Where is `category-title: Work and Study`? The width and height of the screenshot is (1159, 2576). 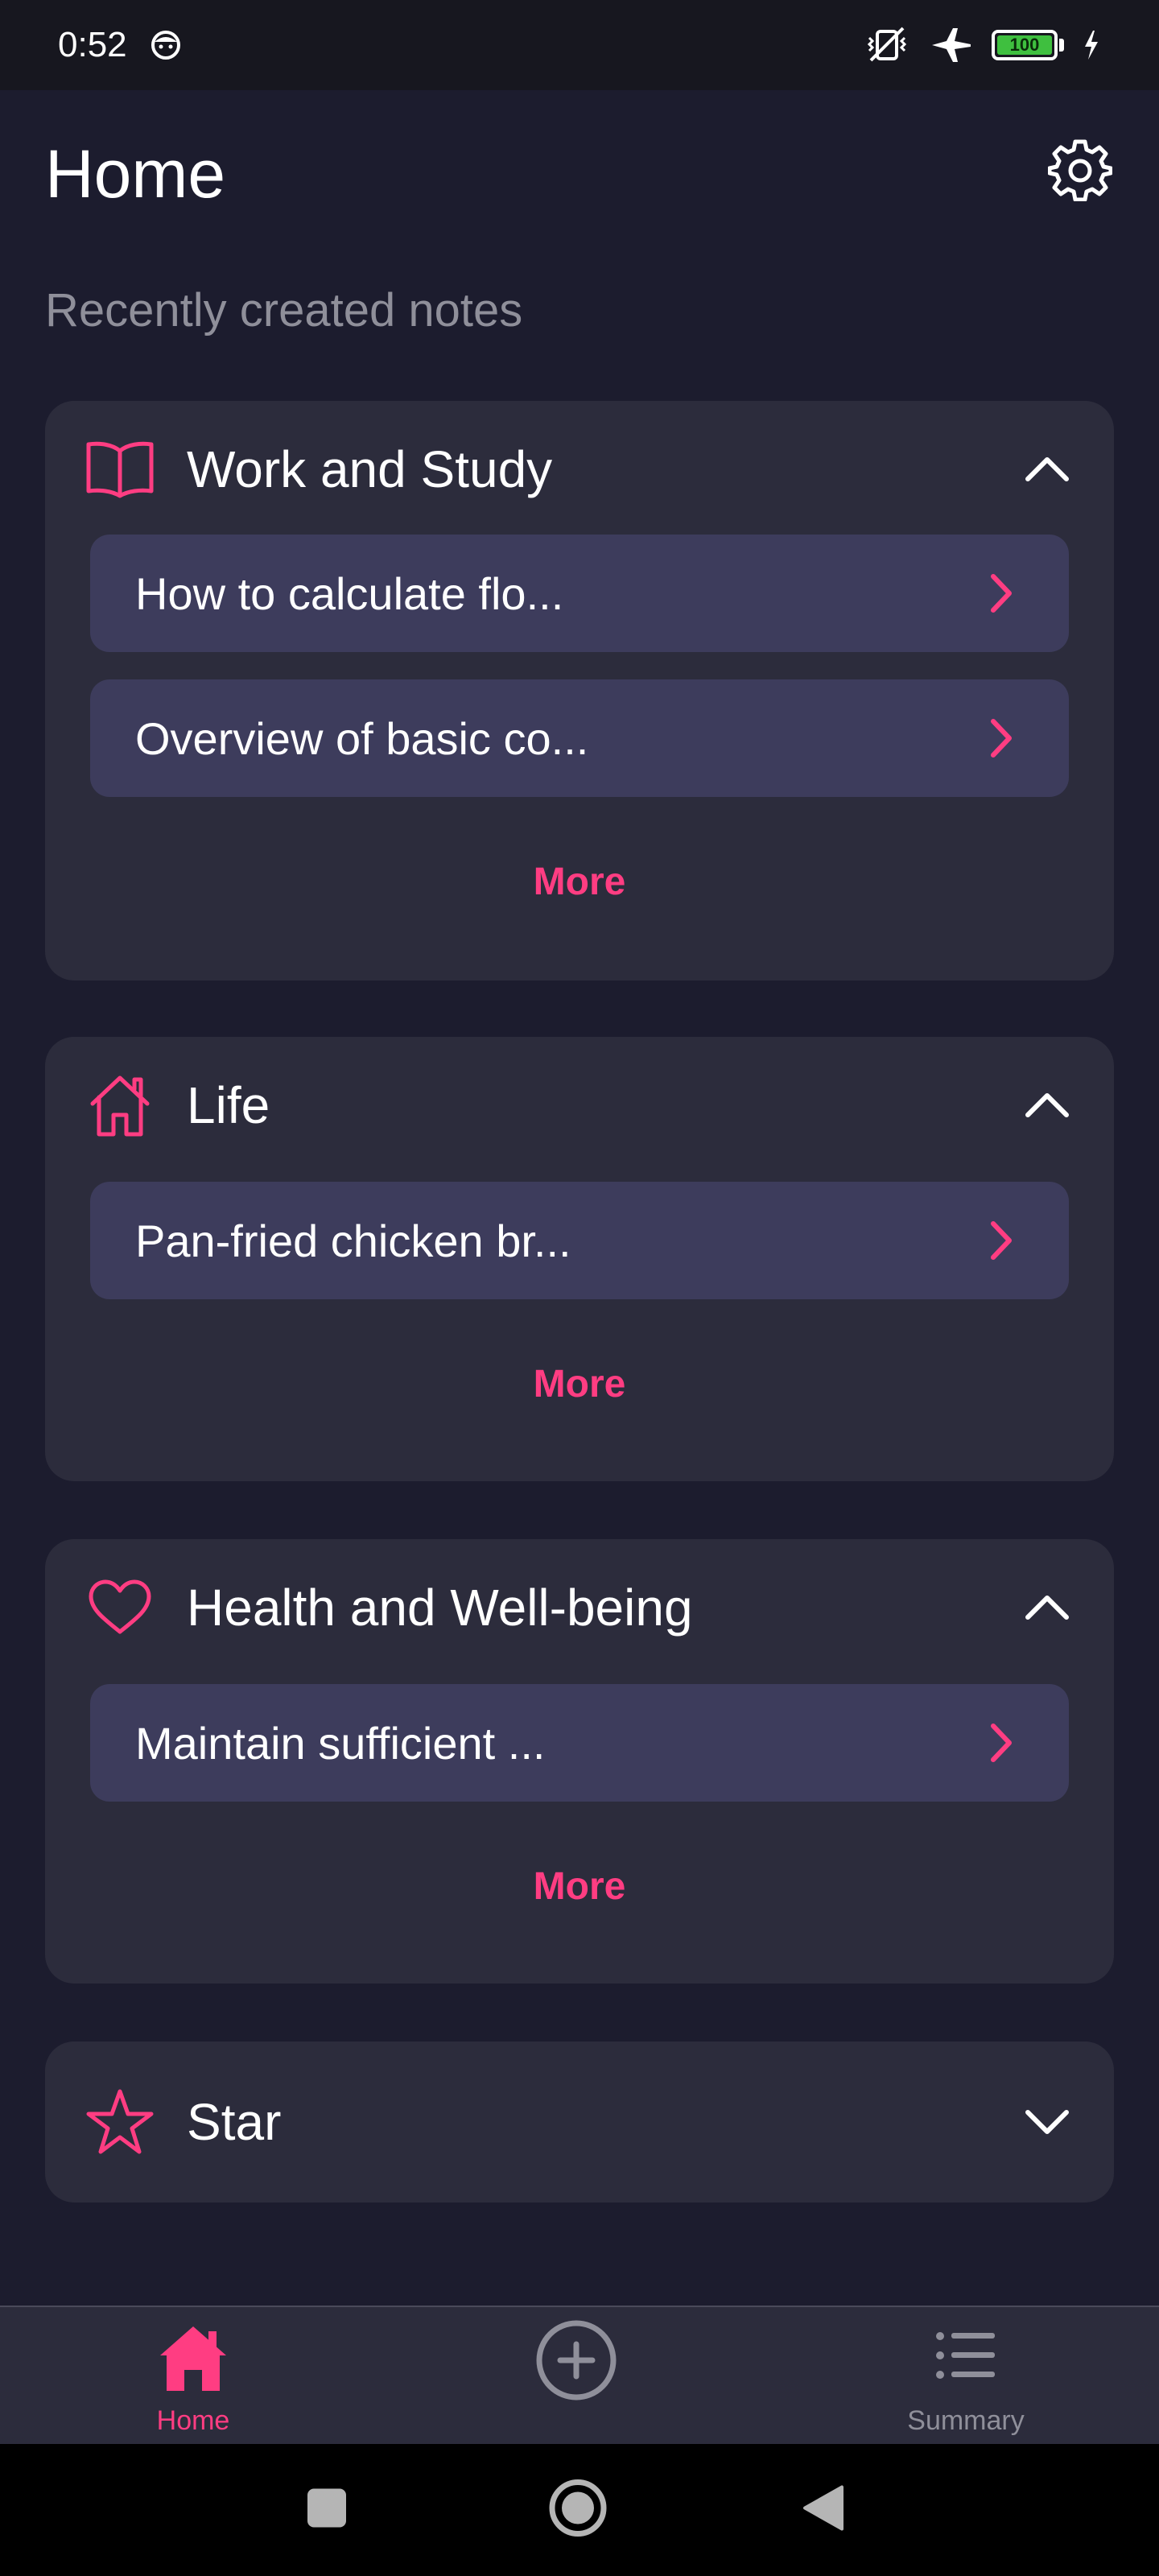 category-title: Work and Study is located at coordinates (370, 469).